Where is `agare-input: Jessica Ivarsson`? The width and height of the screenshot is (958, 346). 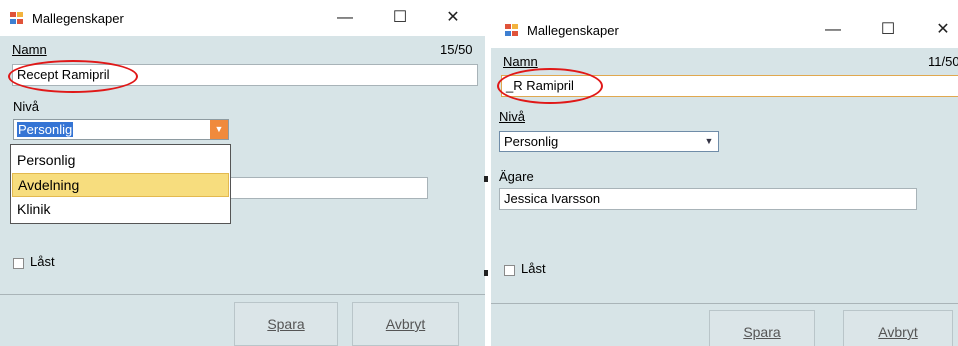 agare-input: Jessica Ivarsson is located at coordinates (708, 199).